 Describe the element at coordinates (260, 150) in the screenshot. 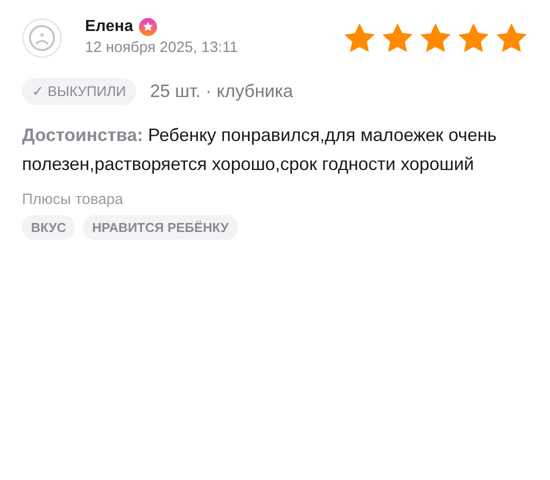

I see `review-text: Достоинства: Ребенку понравился,для малоежек очень полезен,растворяется хорошо,срок годности хороший` at that location.